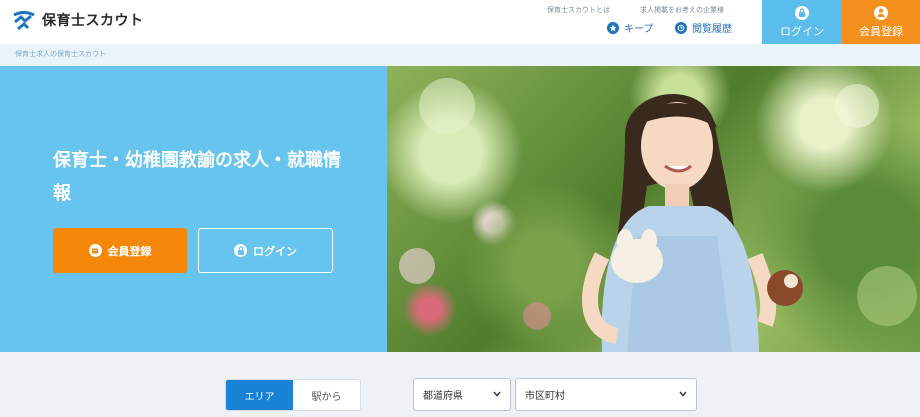 The image size is (920, 417). I want to click on search-tabs: エリア 駅から, so click(293, 395).